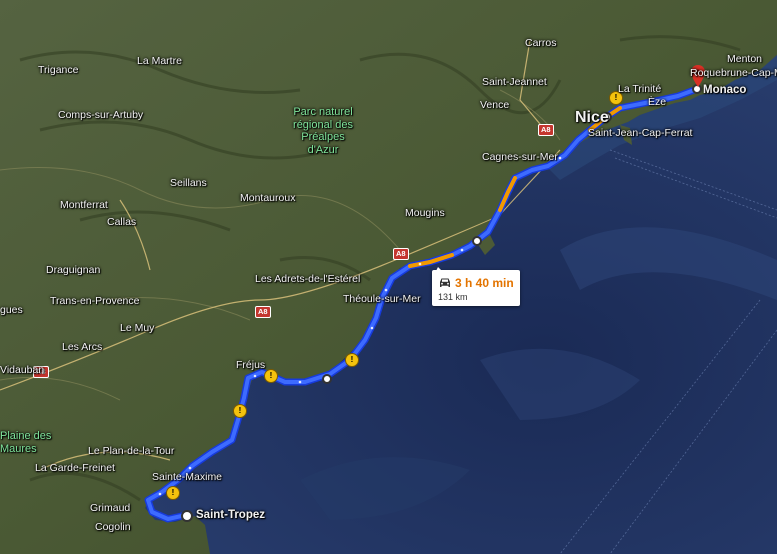 The height and width of the screenshot is (554, 777). I want to click on park-label-line: régional des, so click(323, 124).